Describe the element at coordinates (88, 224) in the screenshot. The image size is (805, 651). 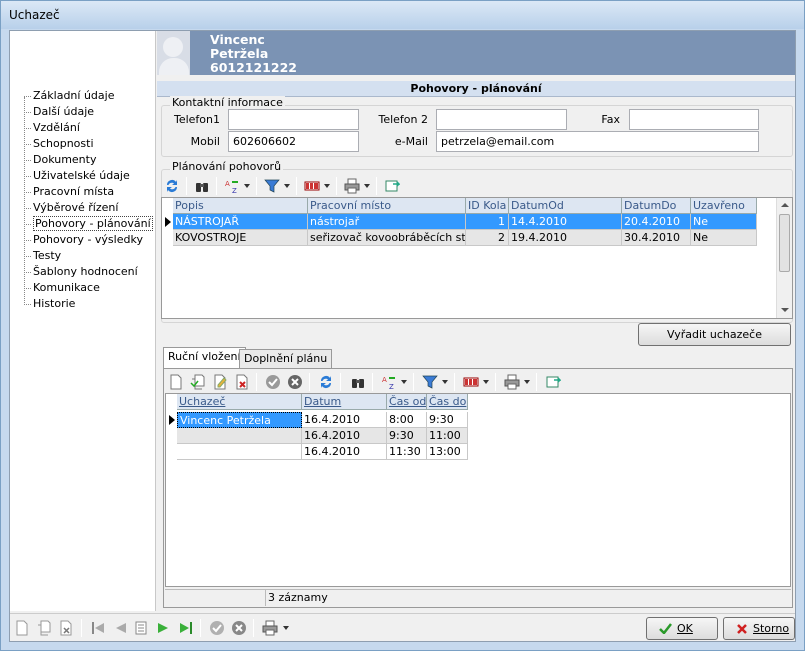
I see `nav-item-pohovory-planovani: Pohovory - plánování` at that location.